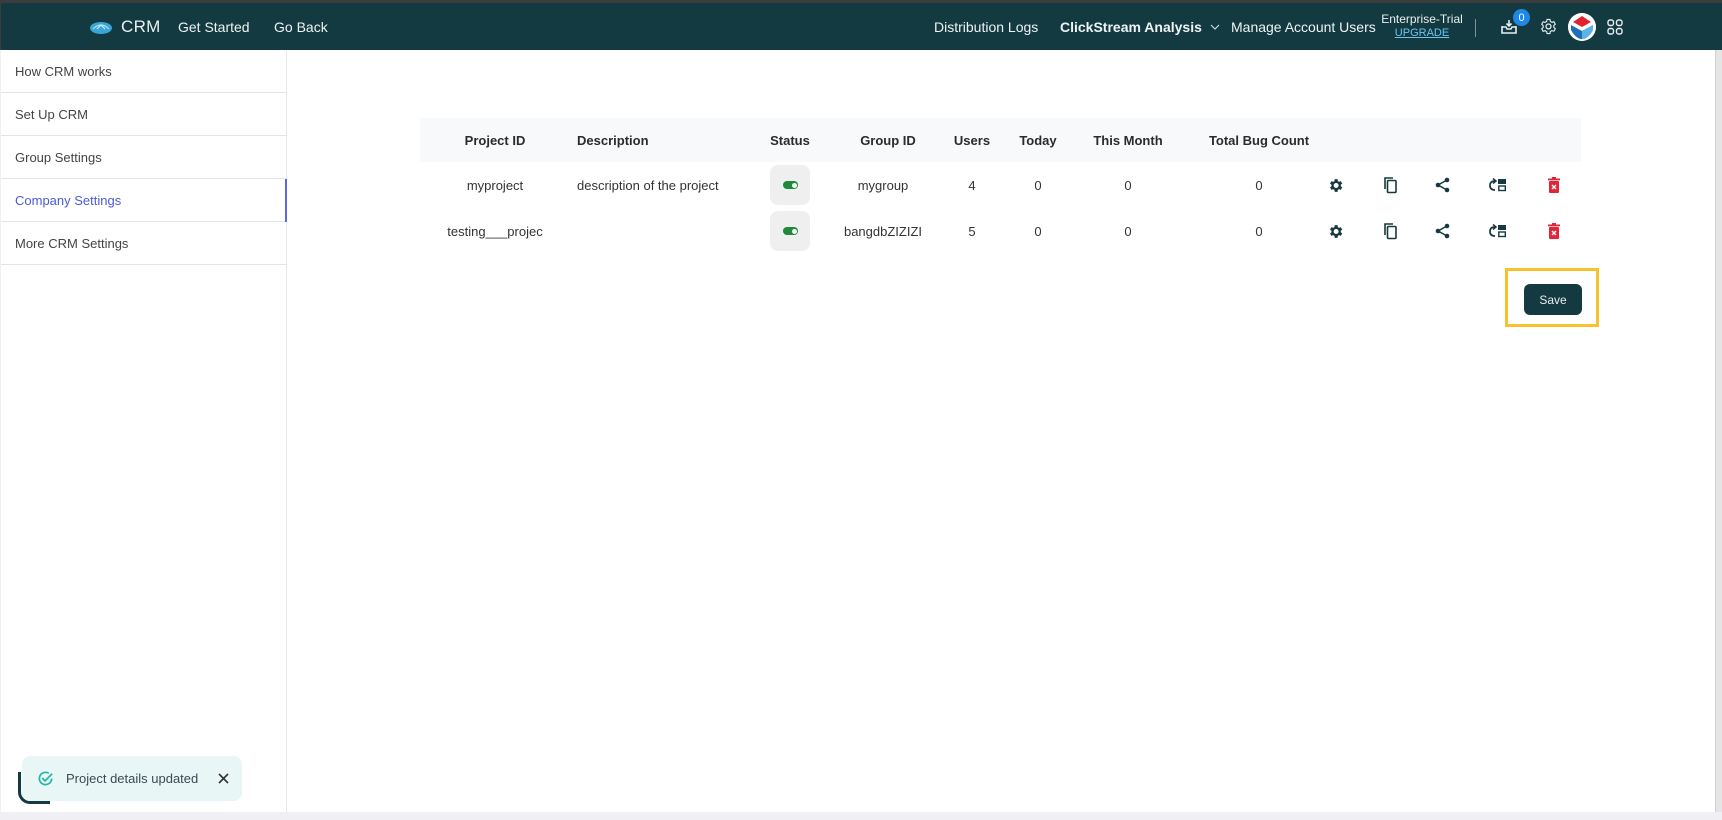 Image resolution: width=1722 pixels, height=820 pixels. I want to click on settings-button, so click(1548, 26).